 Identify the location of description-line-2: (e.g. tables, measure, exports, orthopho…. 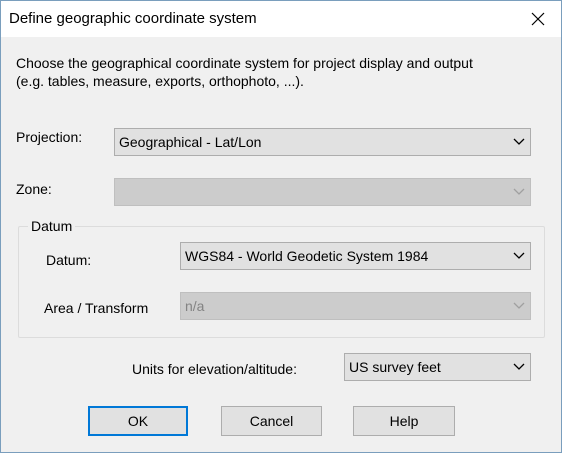
(160, 81).